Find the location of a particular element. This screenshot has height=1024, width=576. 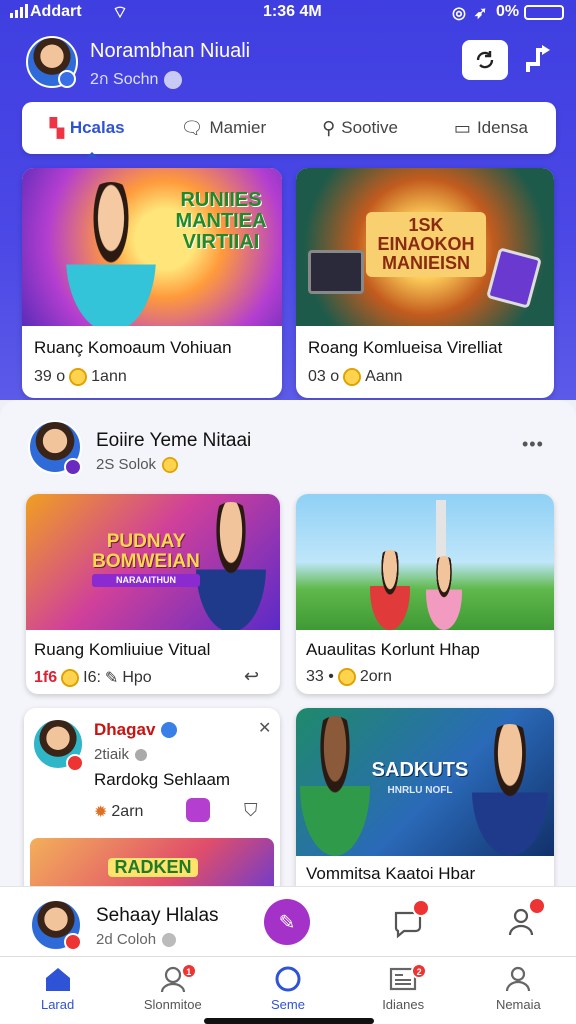

chat-sub: 2tiaik is located at coordinates (112, 754).